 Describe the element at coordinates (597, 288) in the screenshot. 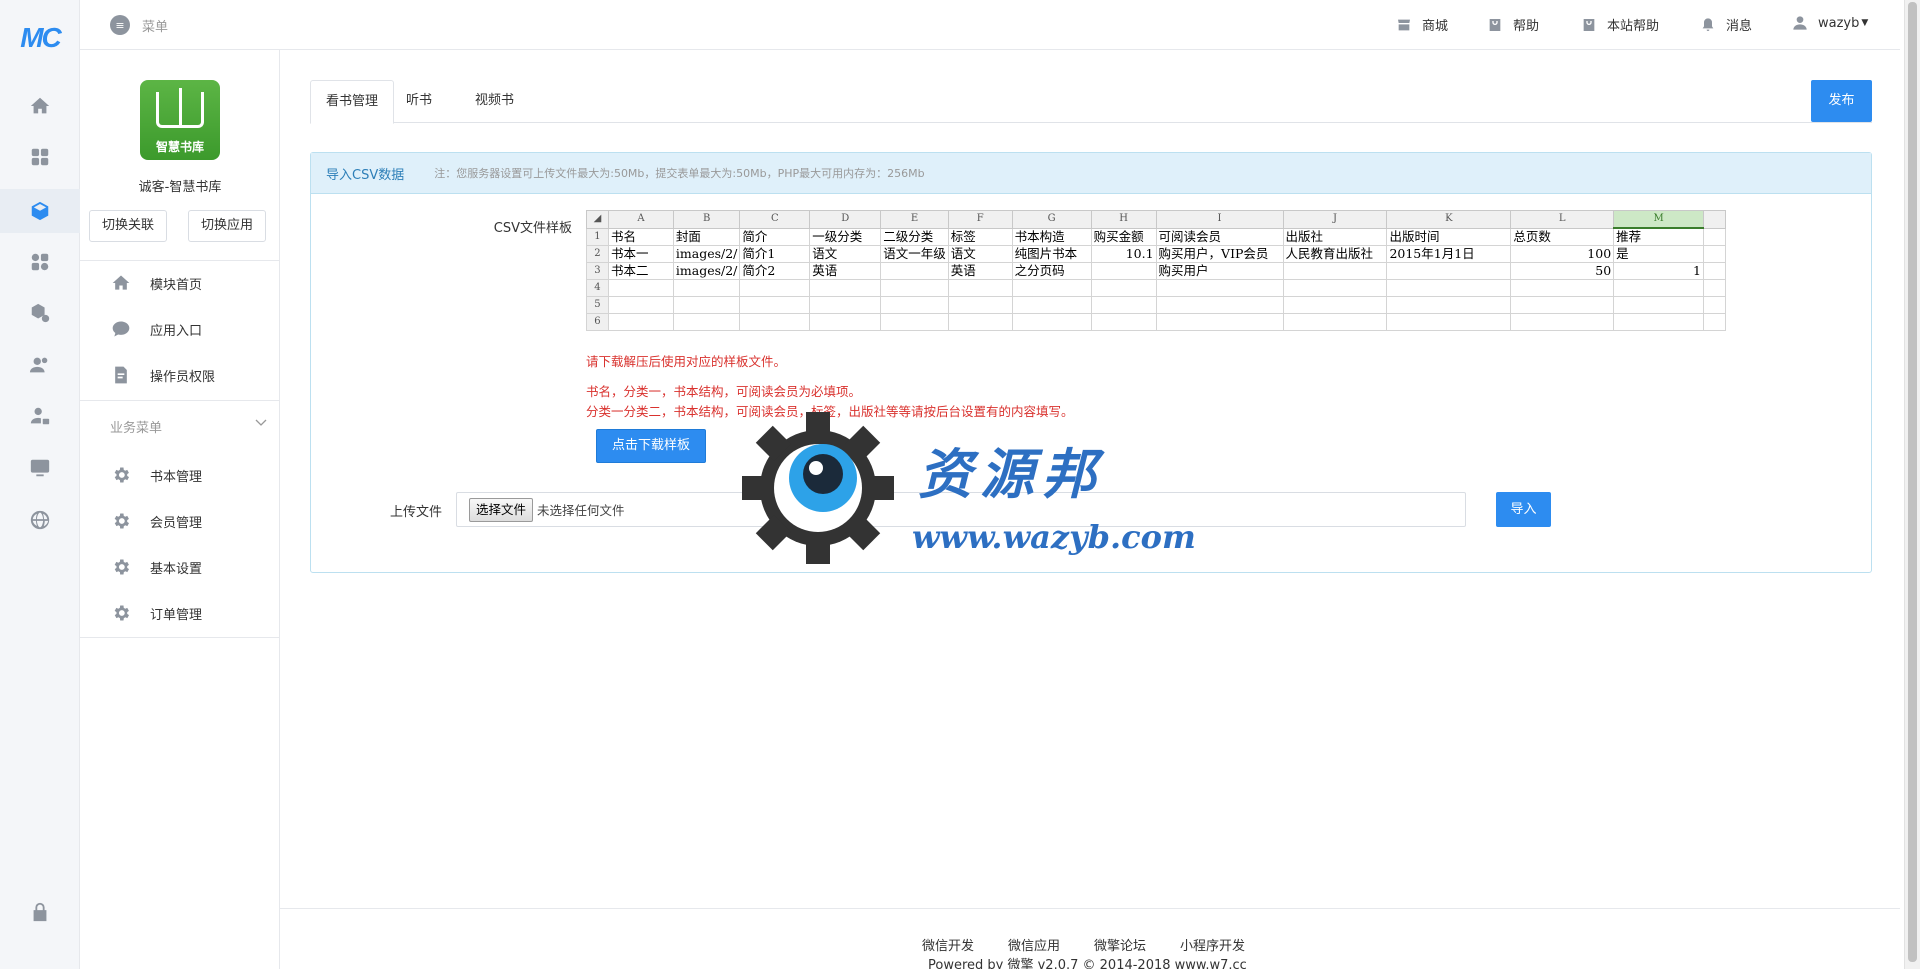

I see `sheet-row-number: 4` at that location.